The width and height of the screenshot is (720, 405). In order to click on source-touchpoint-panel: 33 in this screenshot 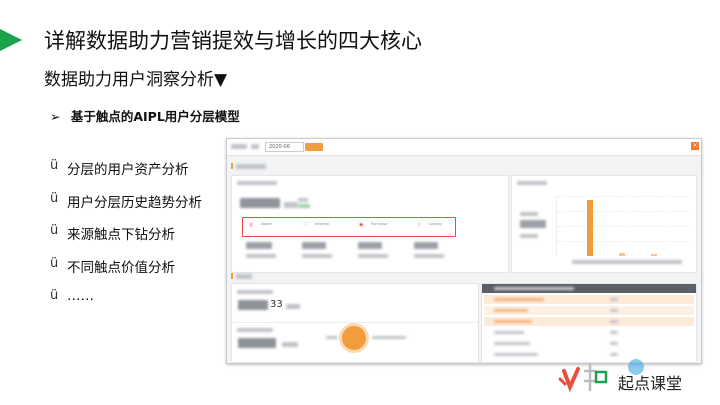, I will do `click(355, 323)`.